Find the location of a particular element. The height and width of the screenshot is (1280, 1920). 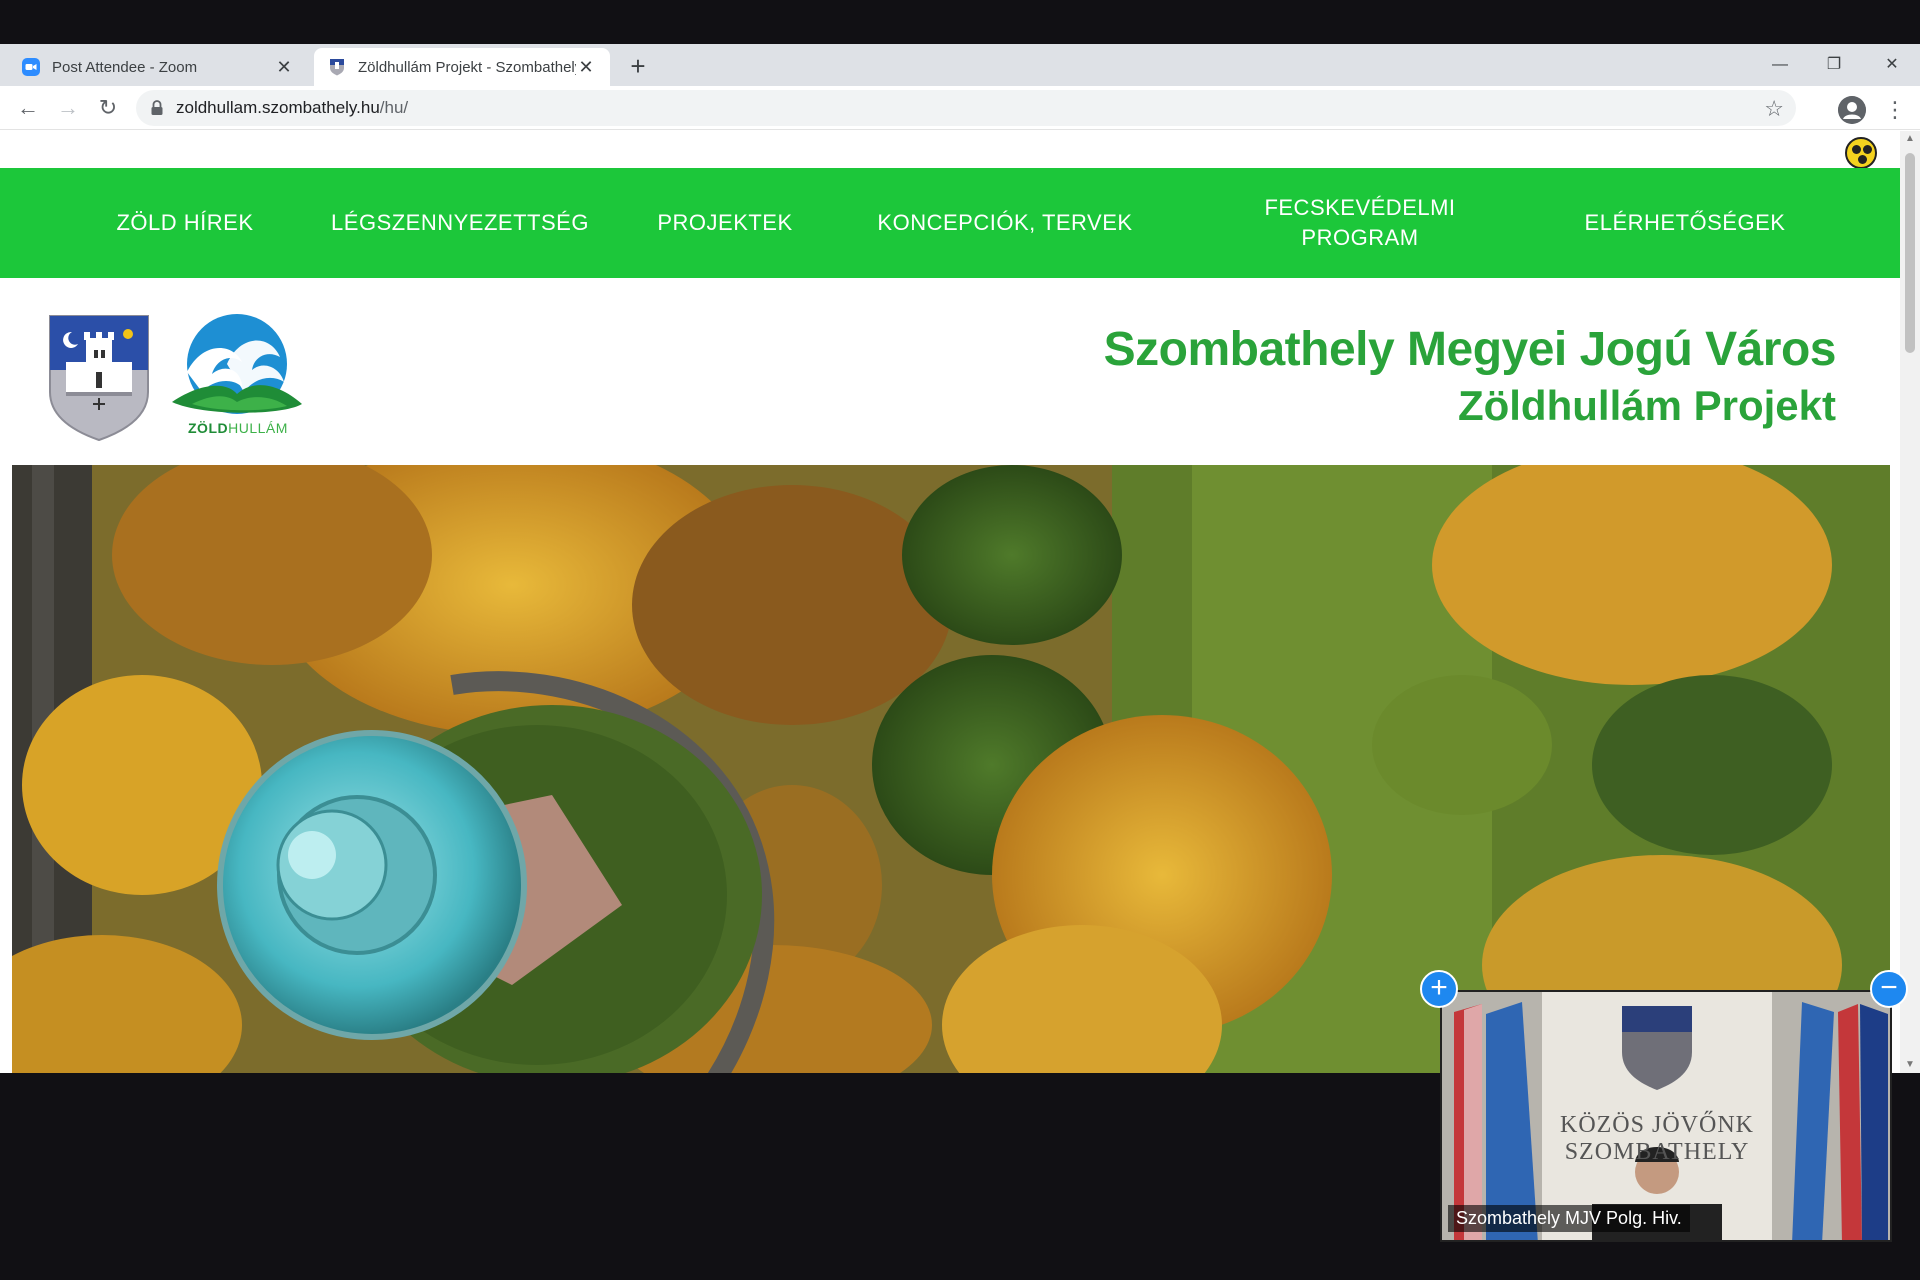

scroll-down-icon: ▼ is located at coordinates (1910, 1065).